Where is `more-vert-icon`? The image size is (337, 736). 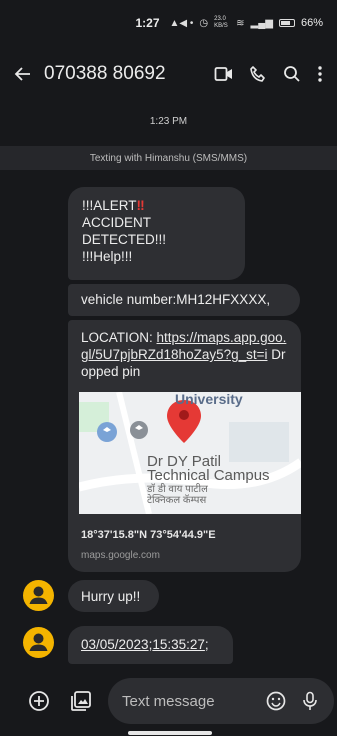 more-vert-icon is located at coordinates (320, 74).